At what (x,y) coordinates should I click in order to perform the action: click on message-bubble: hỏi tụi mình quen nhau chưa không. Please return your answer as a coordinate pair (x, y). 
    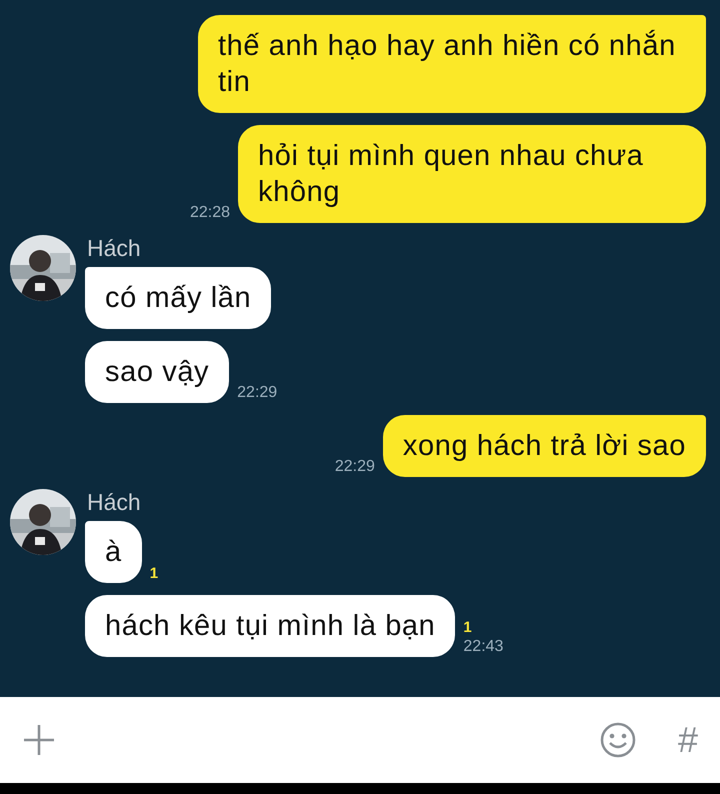
    Looking at the image, I should click on (472, 174).